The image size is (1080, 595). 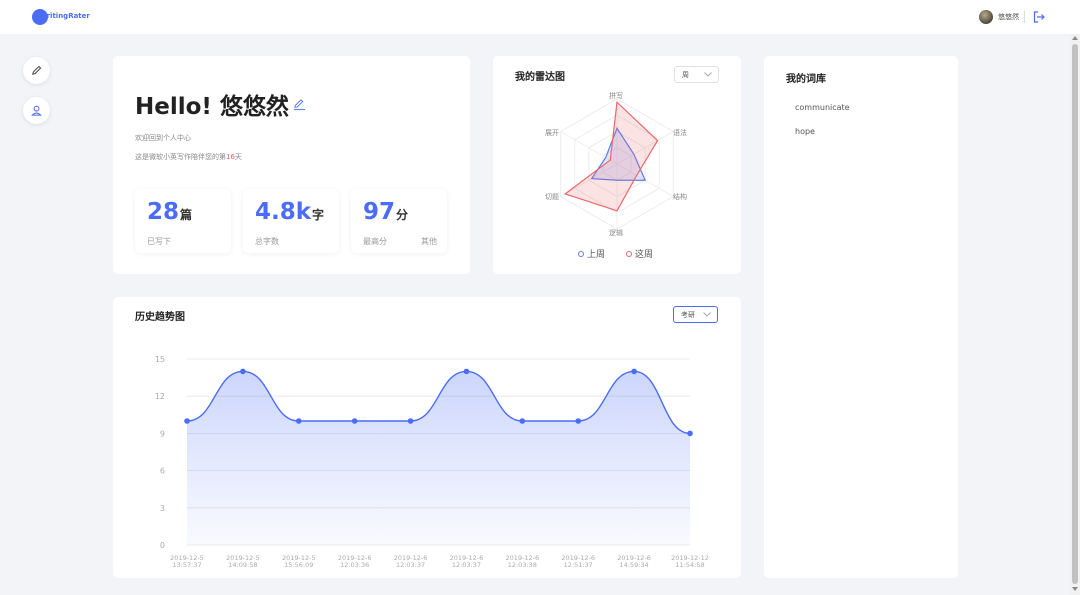 What do you see at coordinates (162, 545) in the screenshot?
I see `y-tick-label: 0` at bounding box center [162, 545].